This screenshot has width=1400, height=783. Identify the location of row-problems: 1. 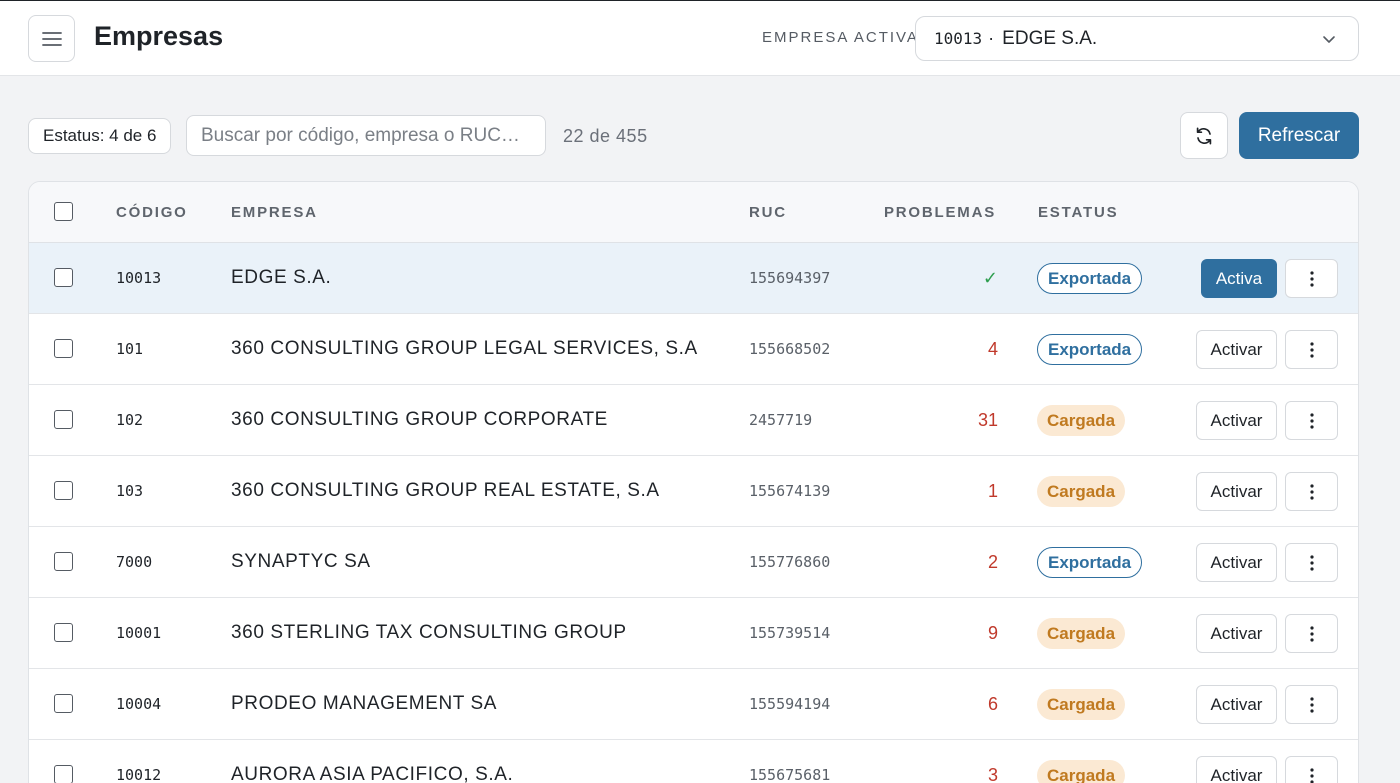
(992, 491).